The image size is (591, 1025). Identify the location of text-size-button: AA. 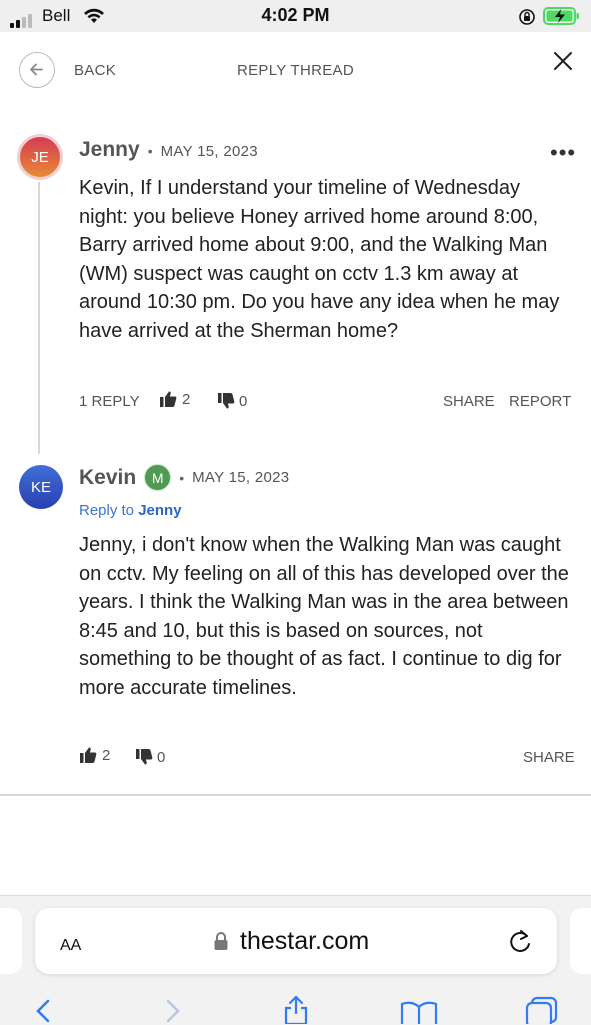
(70, 943).